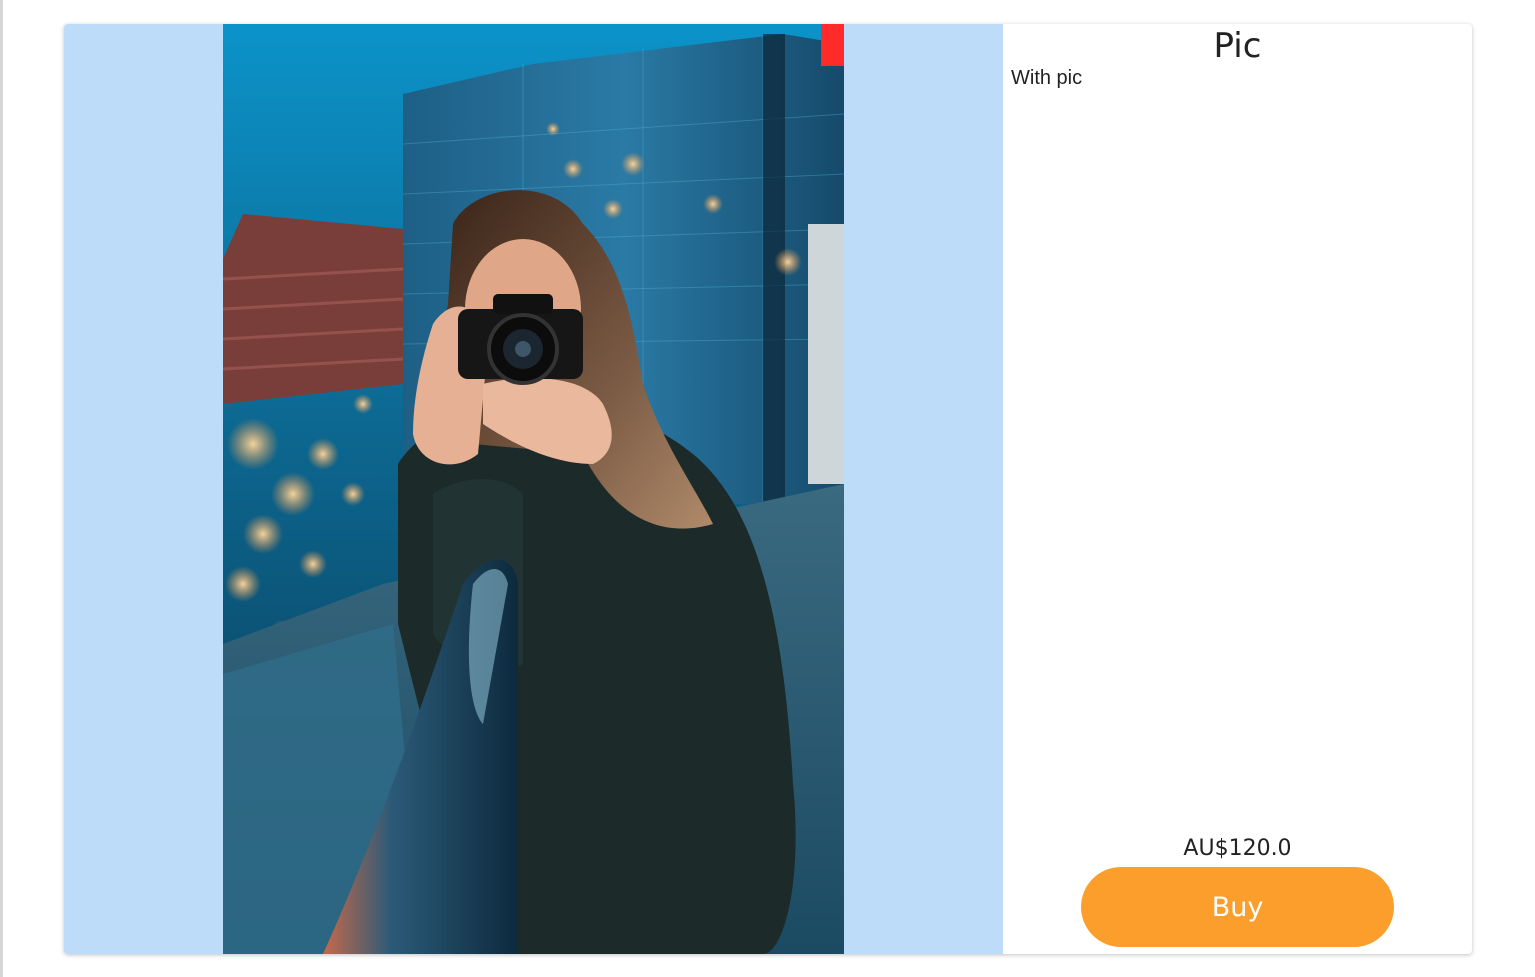 The image size is (1535, 977). Describe the element at coordinates (1047, 78) in the screenshot. I see `product-description: With pic` at that location.